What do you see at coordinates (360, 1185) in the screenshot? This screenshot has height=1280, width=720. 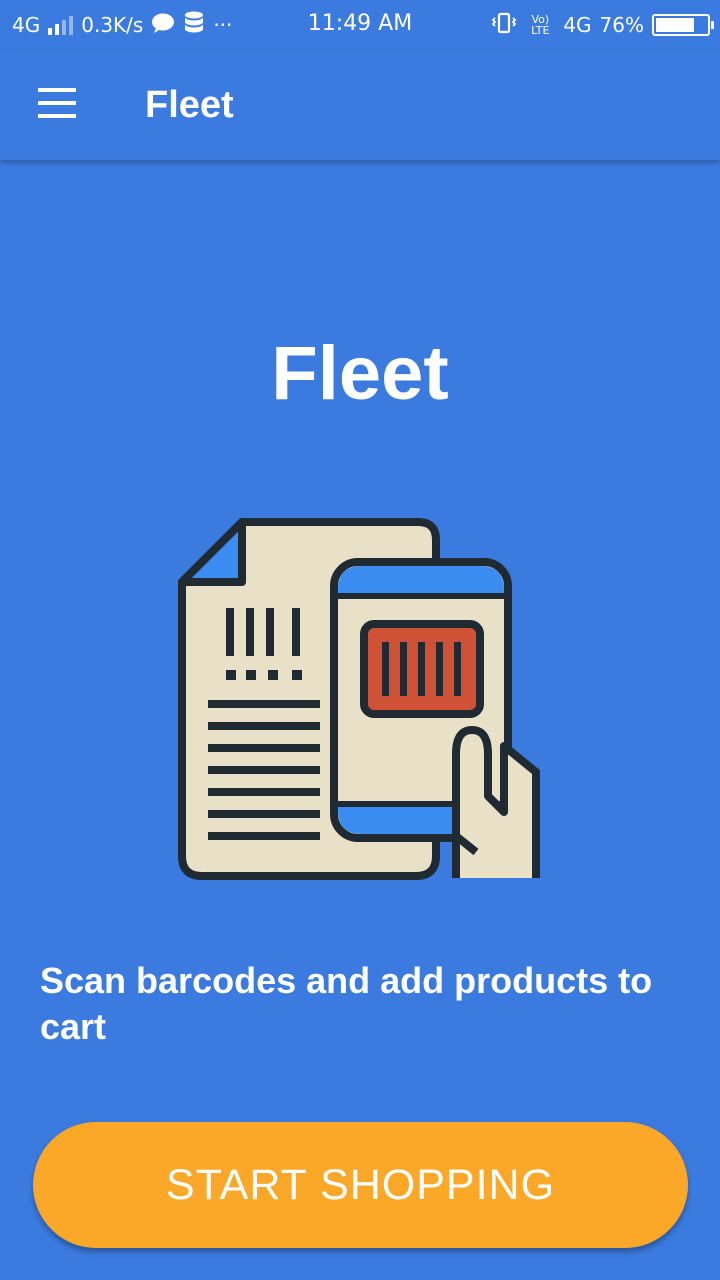 I see `start-shopping-button: START SHOPPING` at bounding box center [360, 1185].